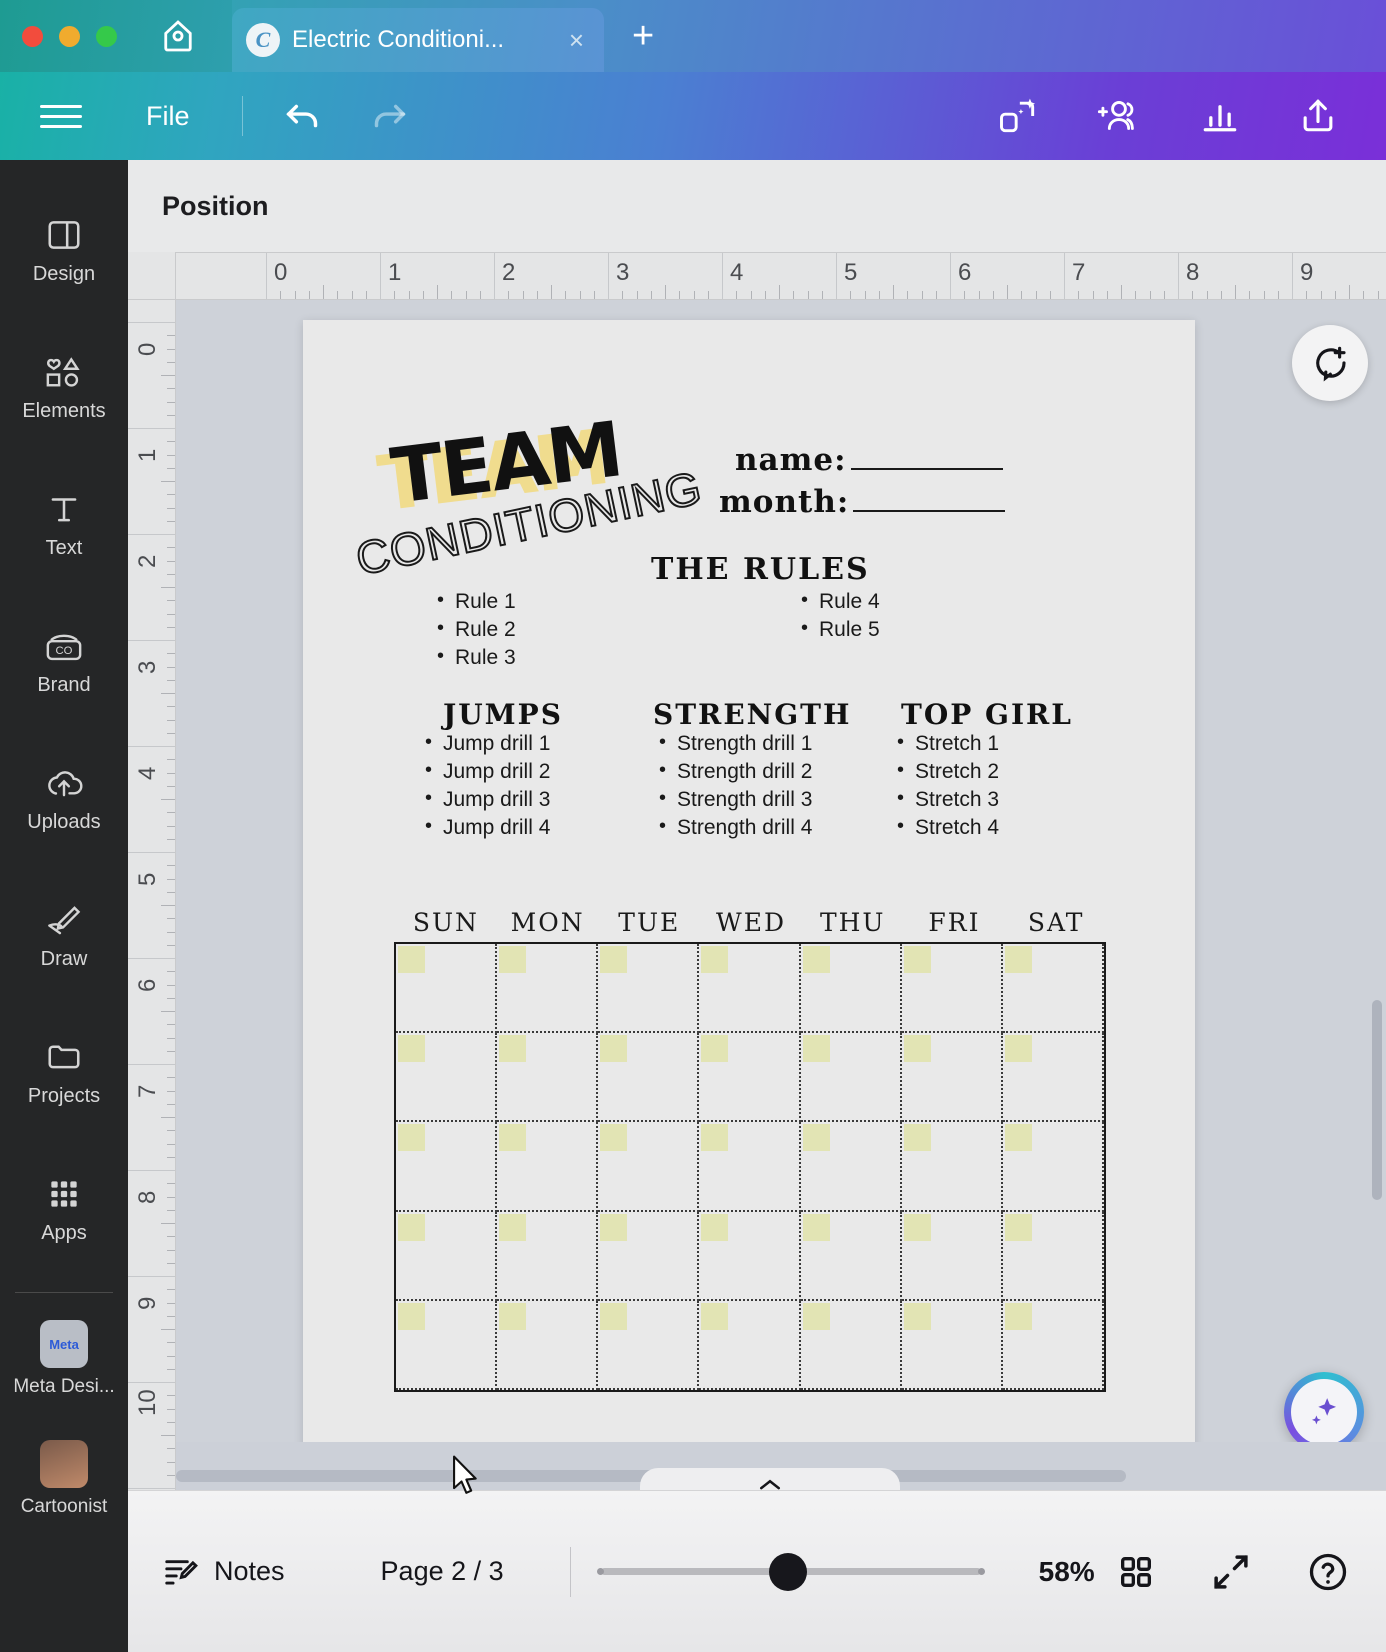 This screenshot has height=1652, width=1386. What do you see at coordinates (32, 36) in the screenshot?
I see `close-window-button` at bounding box center [32, 36].